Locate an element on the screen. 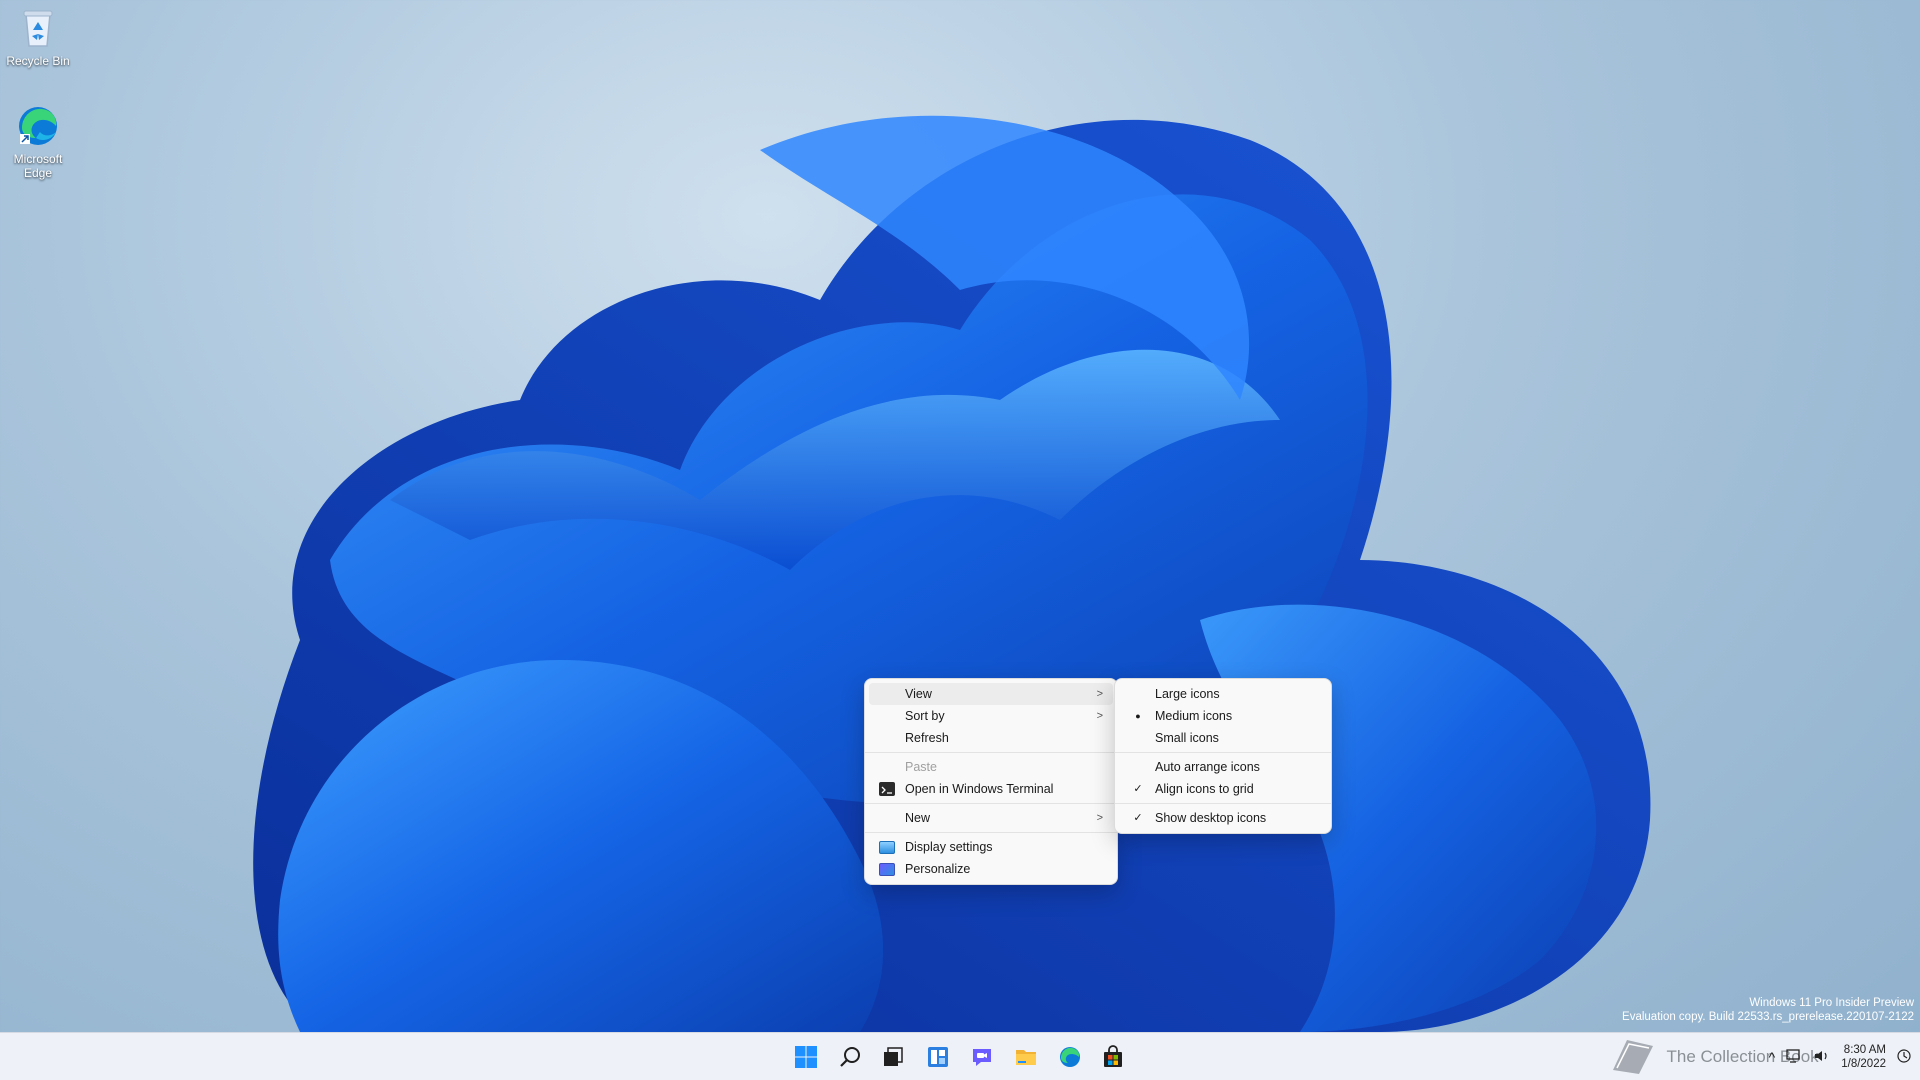 The image size is (1920, 1080). tray-chevron-button: ^ is located at coordinates (1772, 1057).